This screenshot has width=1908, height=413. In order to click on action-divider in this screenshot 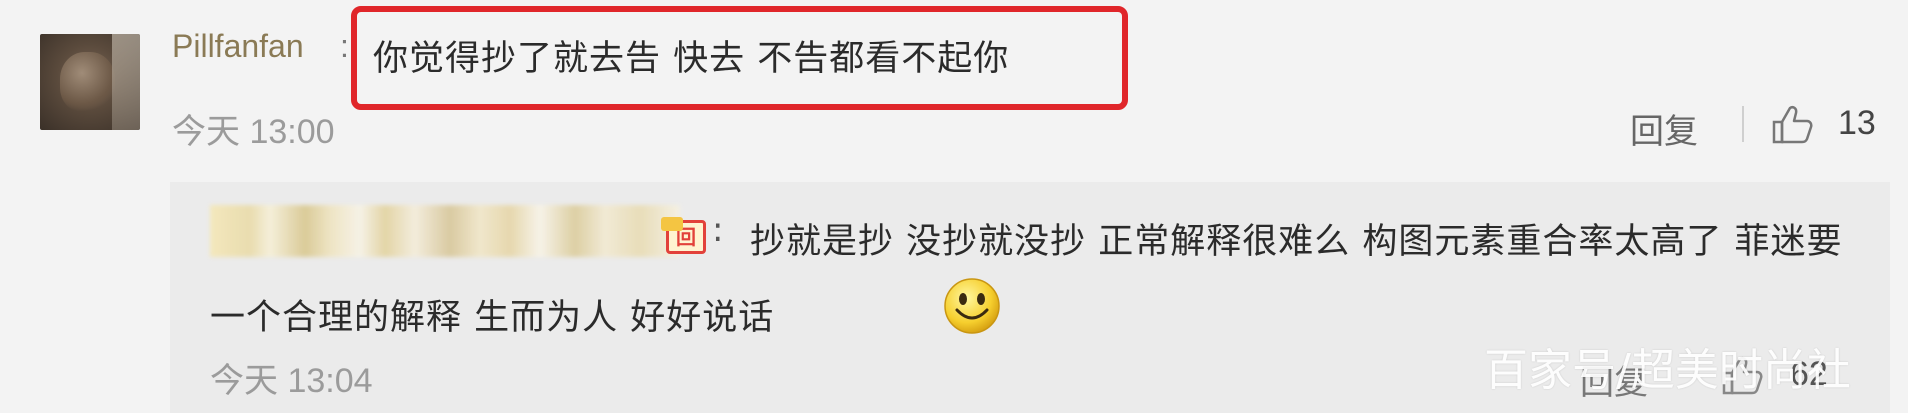, I will do `click(1743, 124)`.